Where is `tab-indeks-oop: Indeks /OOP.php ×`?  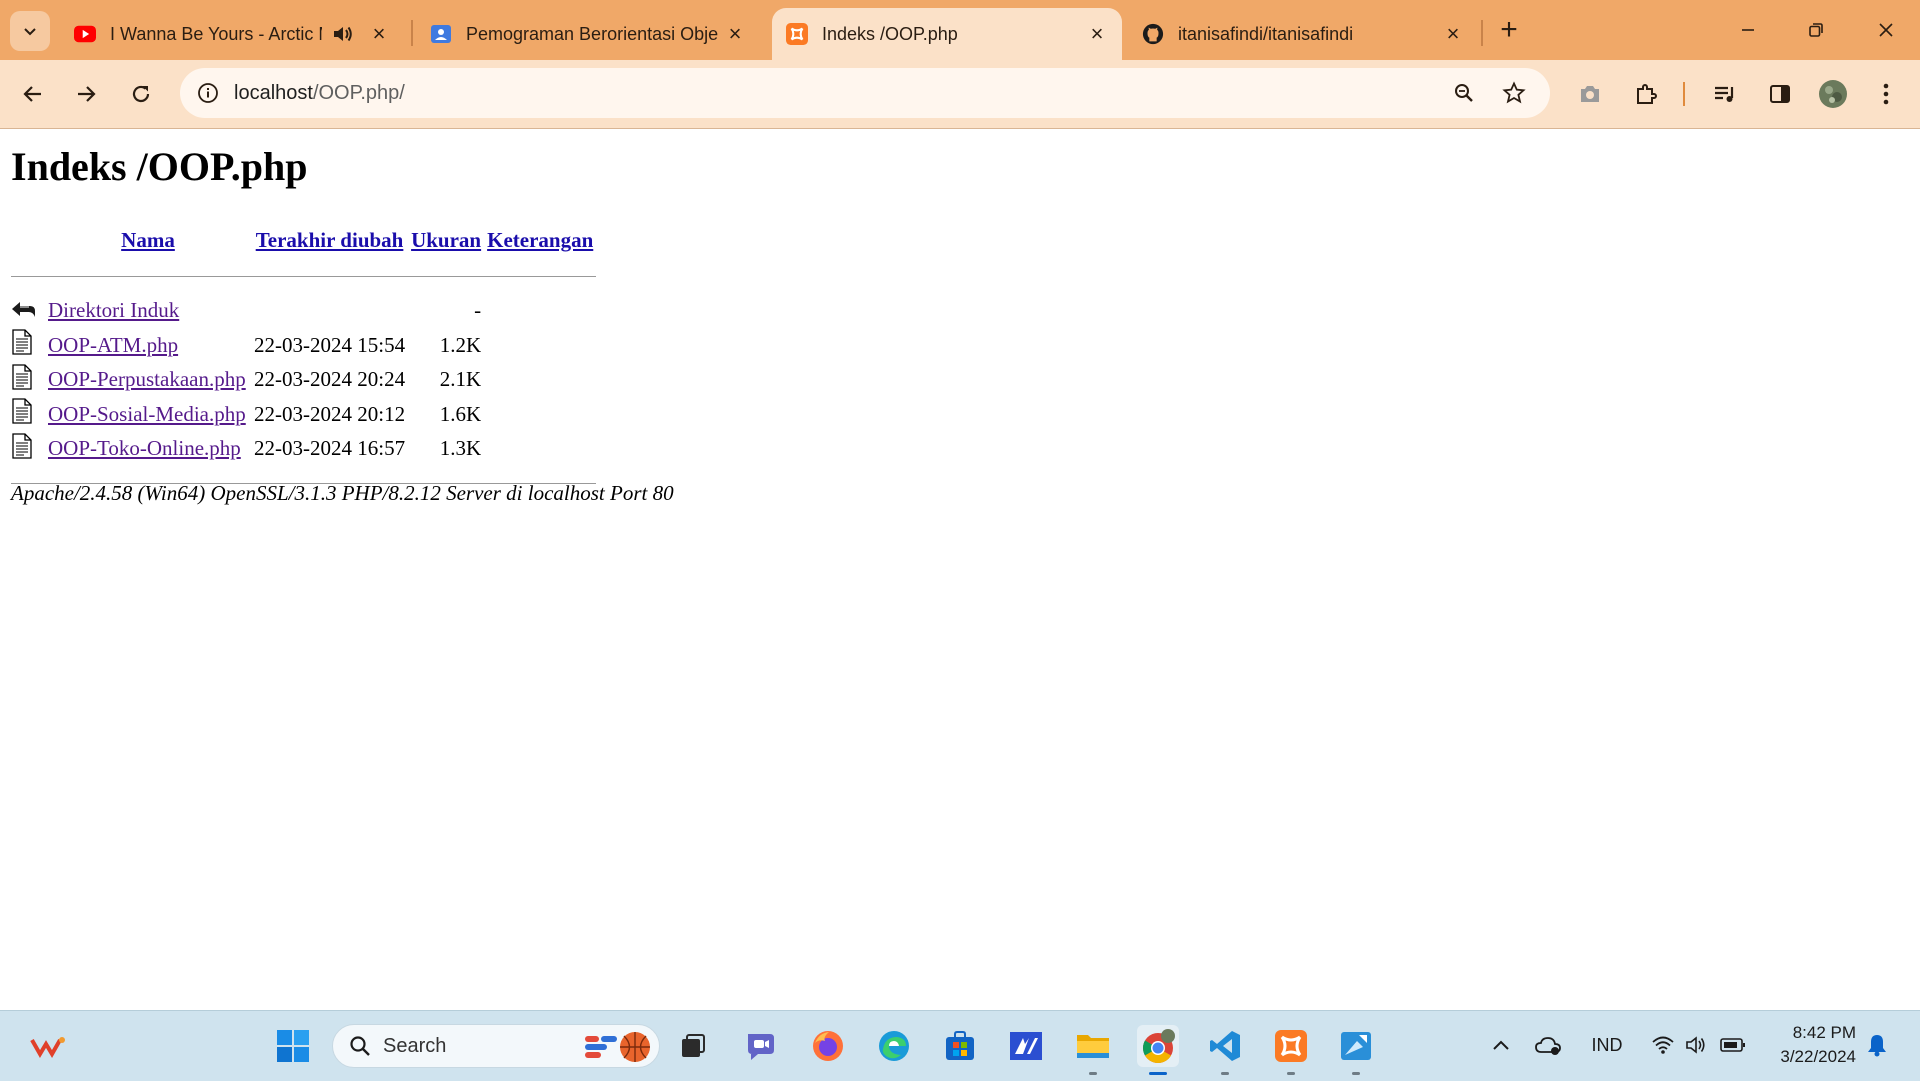
tab-indeks-oop: Indeks /OOP.php × is located at coordinates (947, 34).